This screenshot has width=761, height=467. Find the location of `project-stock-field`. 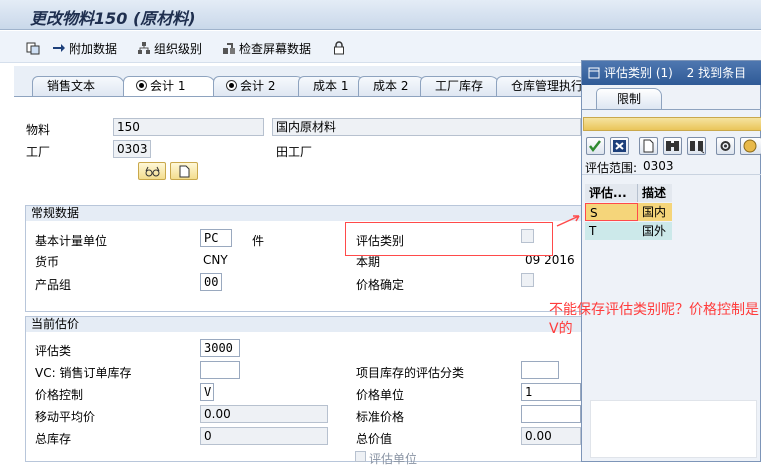

project-stock-field is located at coordinates (540, 370).